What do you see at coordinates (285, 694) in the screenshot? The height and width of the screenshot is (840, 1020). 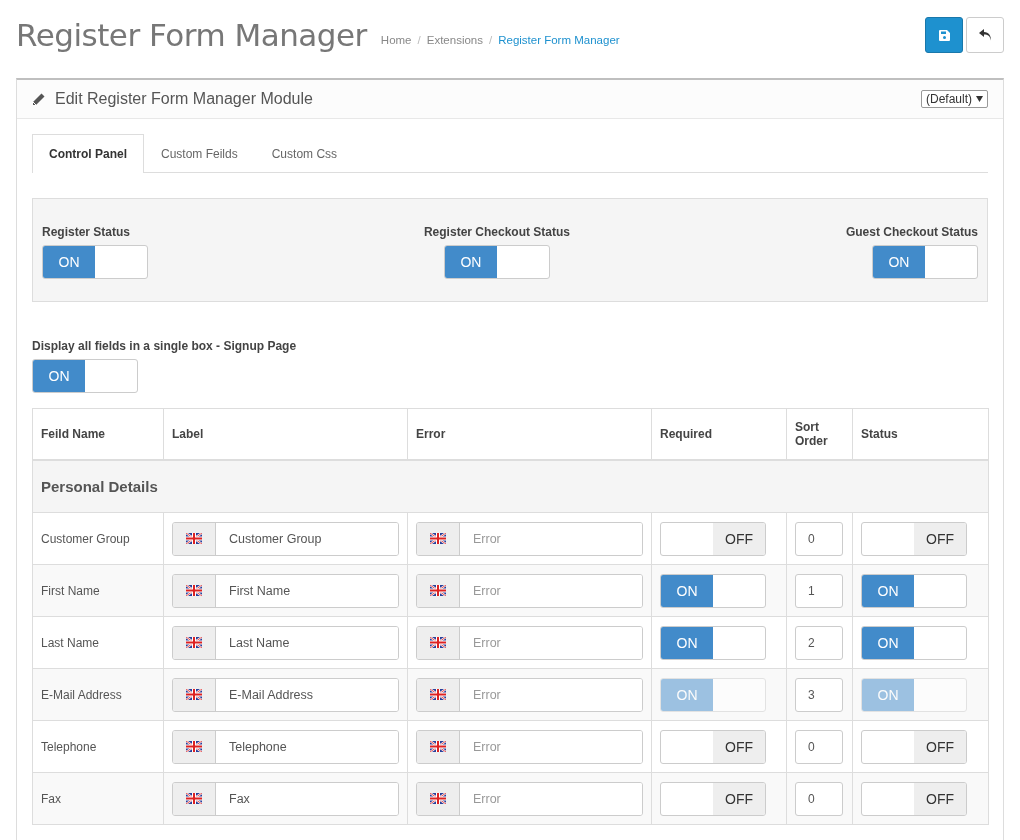 I see `label-input-field: E-Mail Address` at bounding box center [285, 694].